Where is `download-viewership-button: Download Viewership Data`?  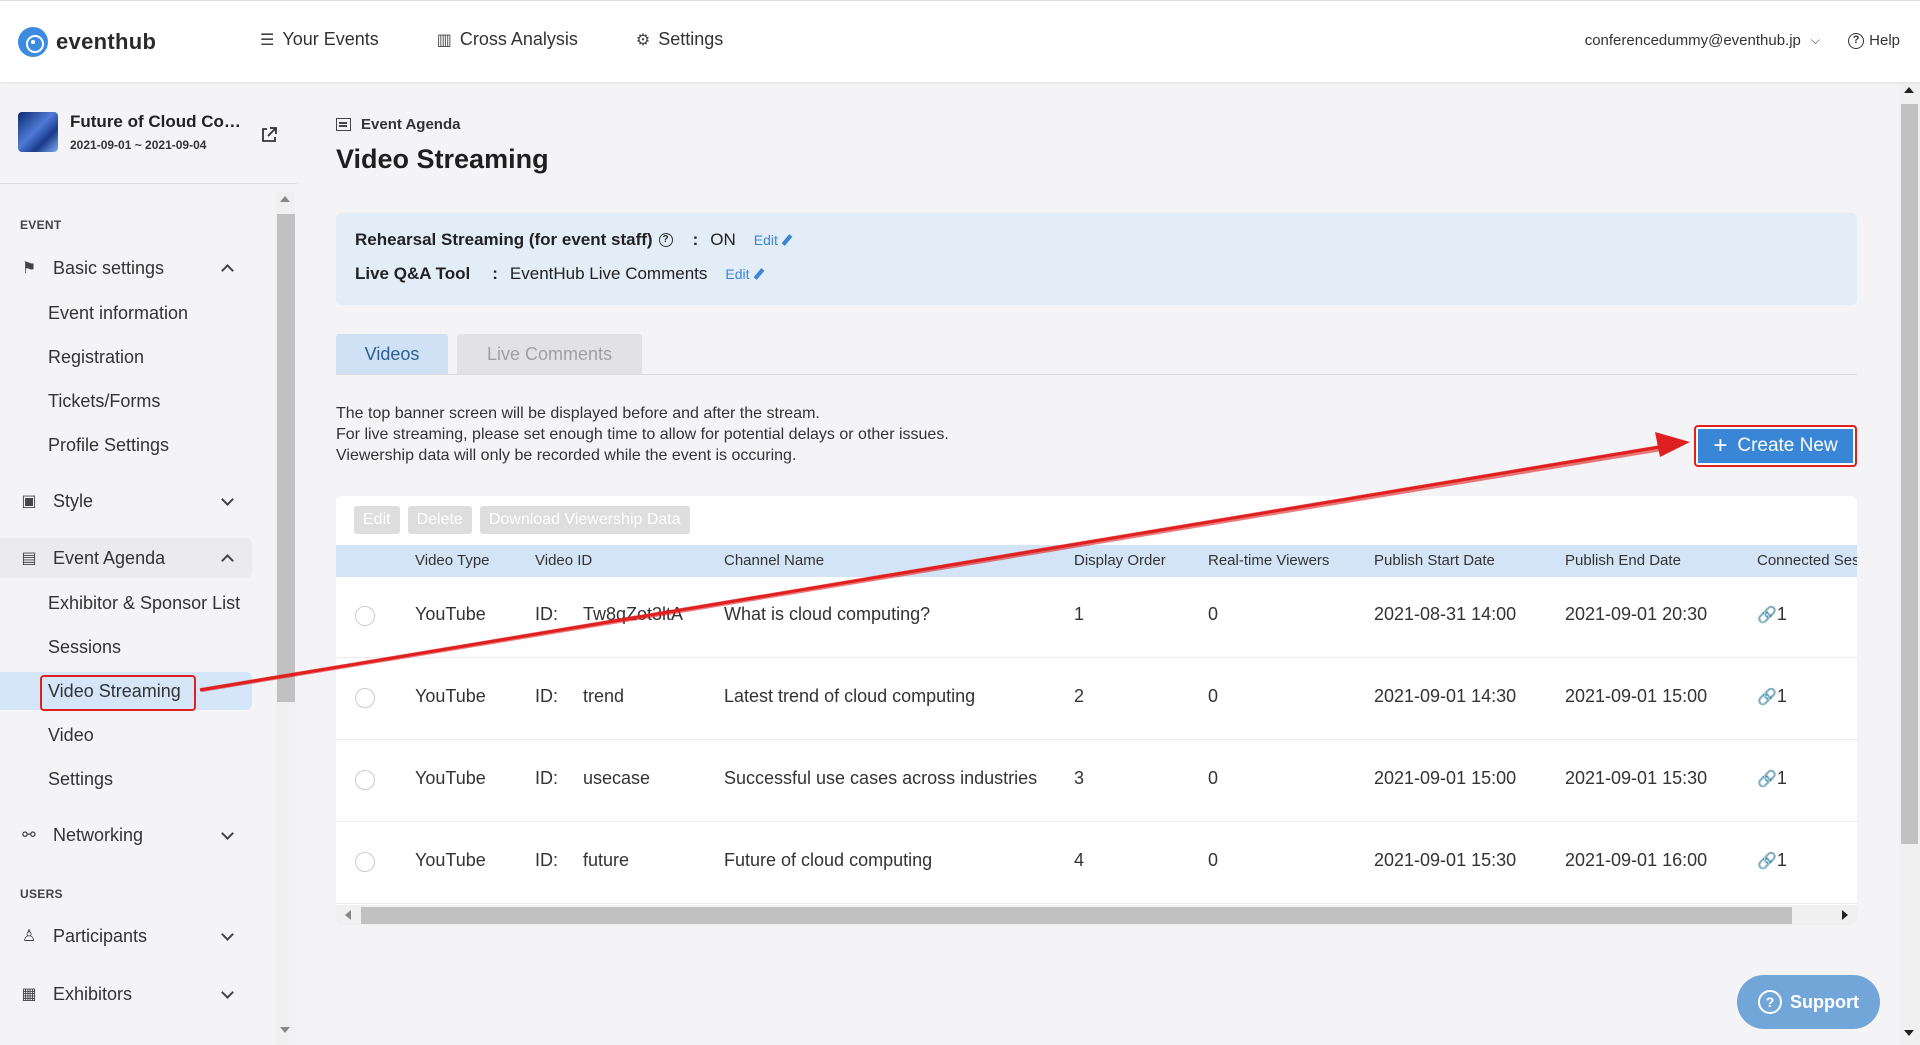 download-viewership-button: Download Viewership Data is located at coordinates (584, 520).